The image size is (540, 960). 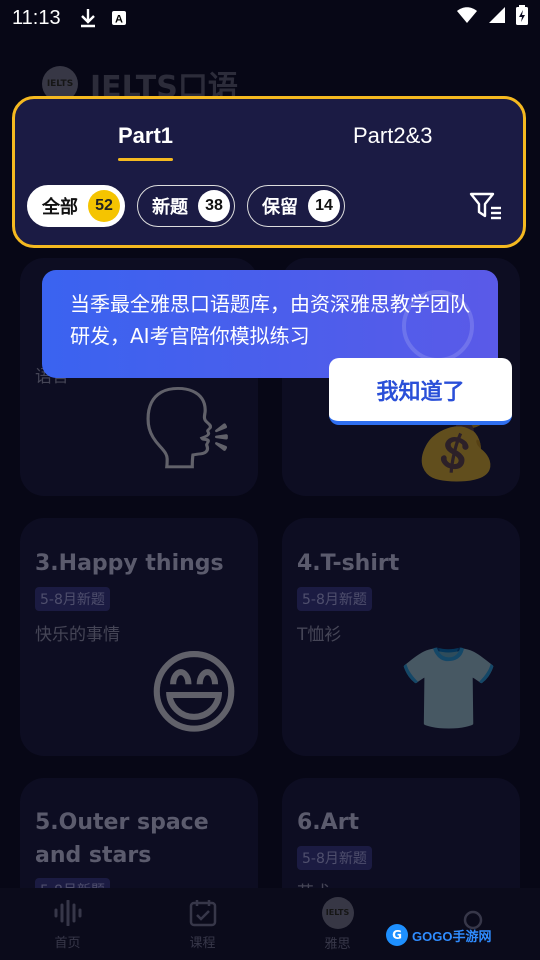 I want to click on decorative-ring-icon, so click(x=438, y=326).